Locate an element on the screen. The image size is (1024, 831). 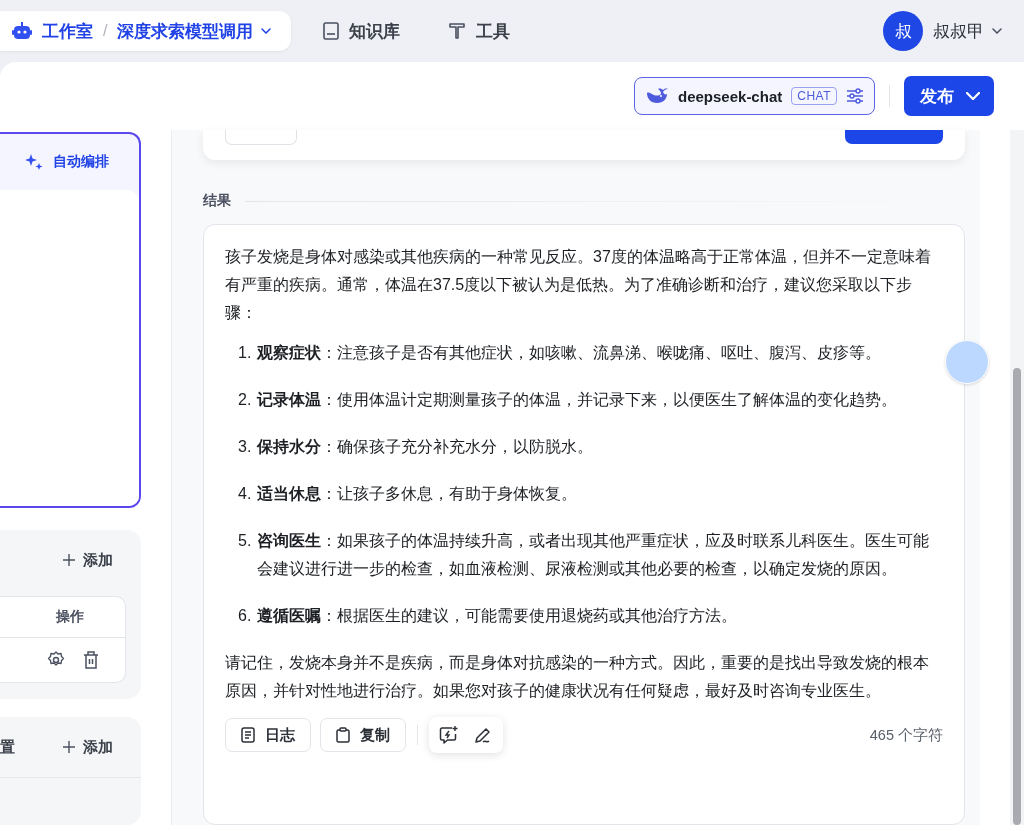
auto-arrange-button: 自动编排 is located at coordinates (69, 162).